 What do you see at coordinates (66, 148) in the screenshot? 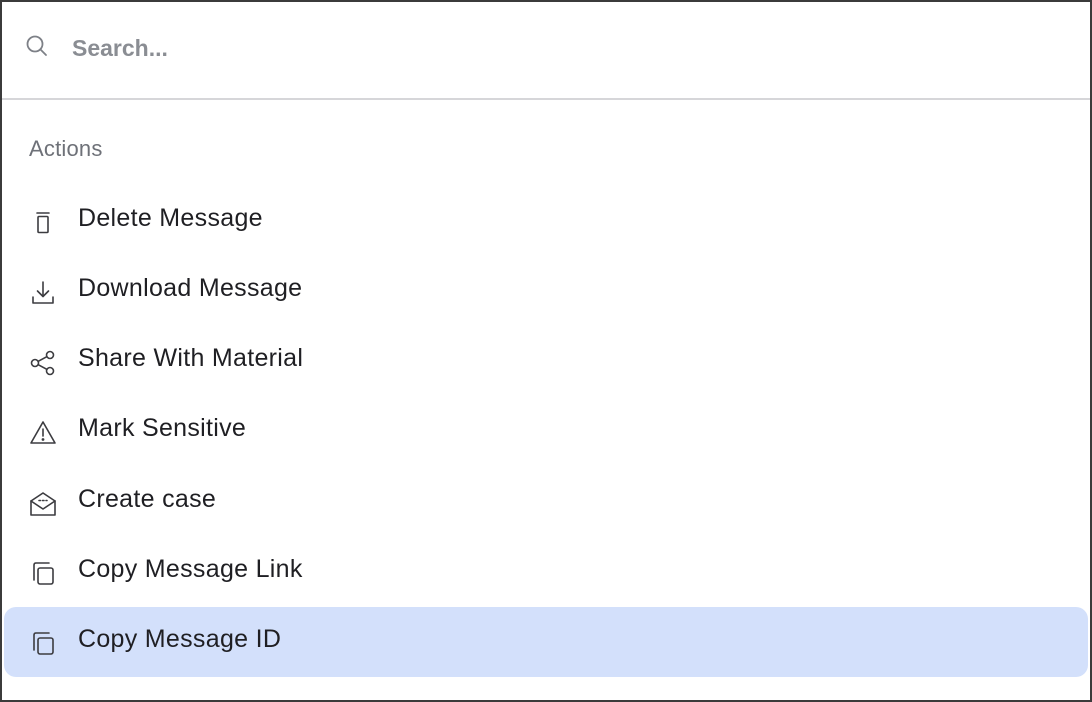
I see `section-label-actions: Actions` at bounding box center [66, 148].